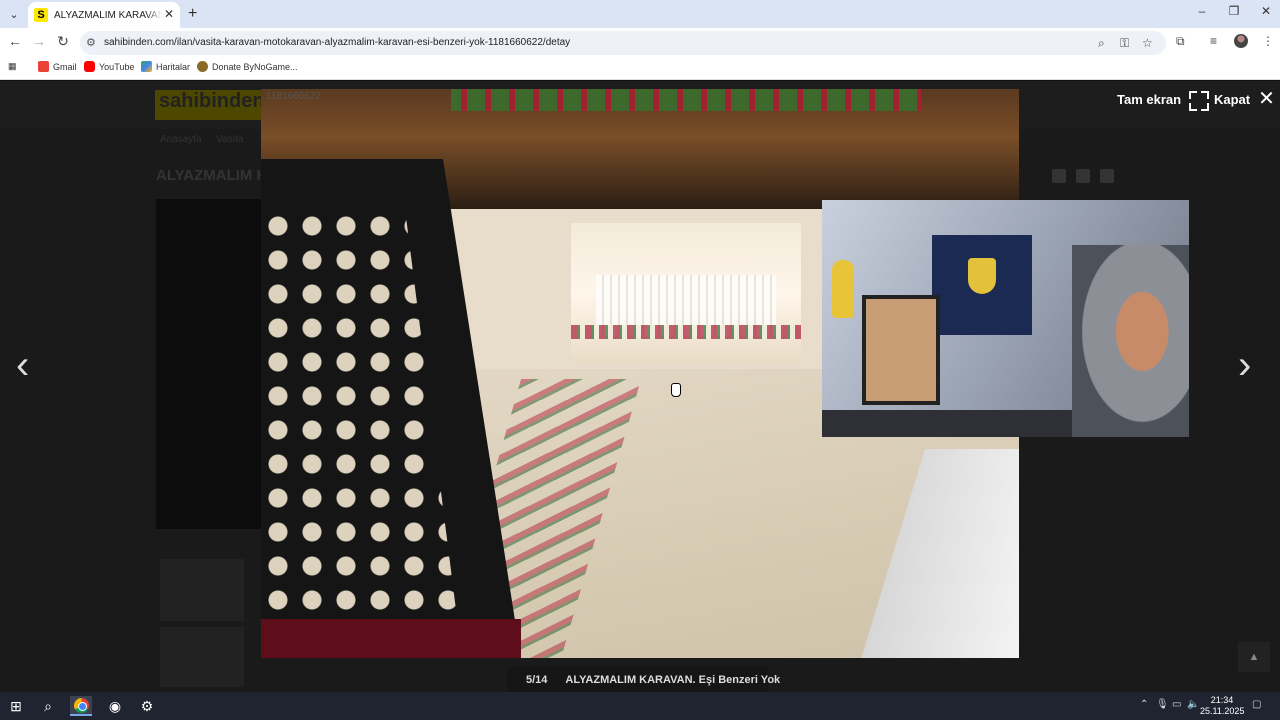 Image resolution: width=1280 pixels, height=720 pixels. What do you see at coordinates (1266, 99) in the screenshot?
I see `close-icon: ✕` at bounding box center [1266, 99].